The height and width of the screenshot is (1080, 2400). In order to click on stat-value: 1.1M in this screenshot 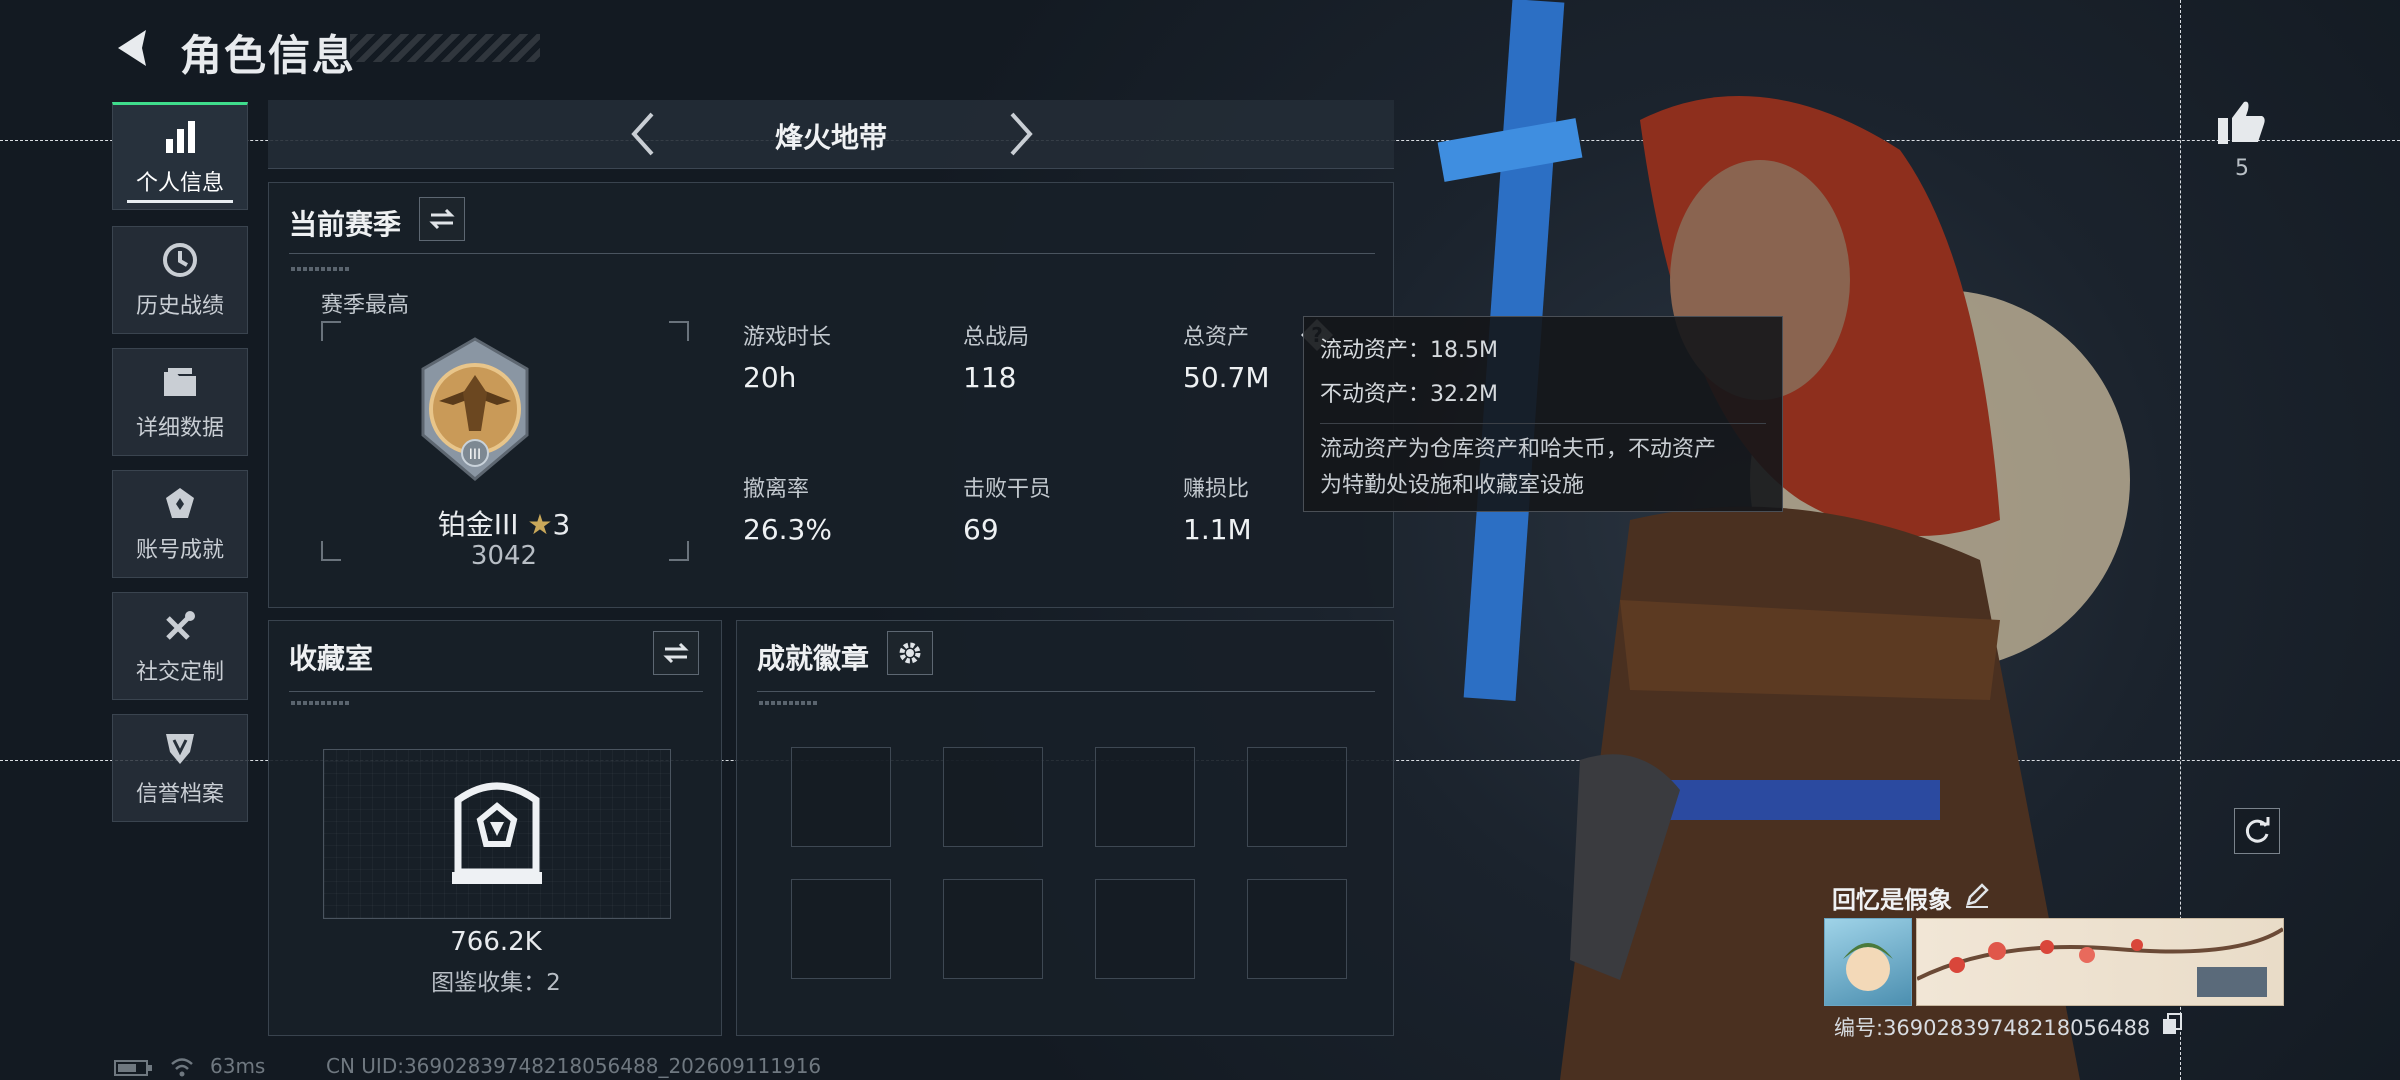, I will do `click(1217, 529)`.